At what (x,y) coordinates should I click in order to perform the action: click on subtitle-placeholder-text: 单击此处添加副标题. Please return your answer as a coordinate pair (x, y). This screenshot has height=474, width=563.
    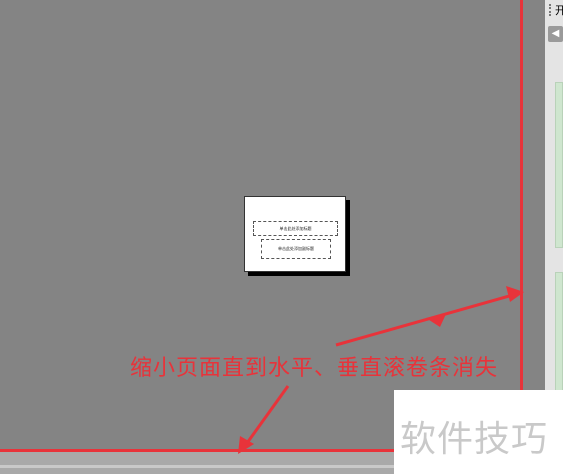
    Looking at the image, I should click on (296, 248).